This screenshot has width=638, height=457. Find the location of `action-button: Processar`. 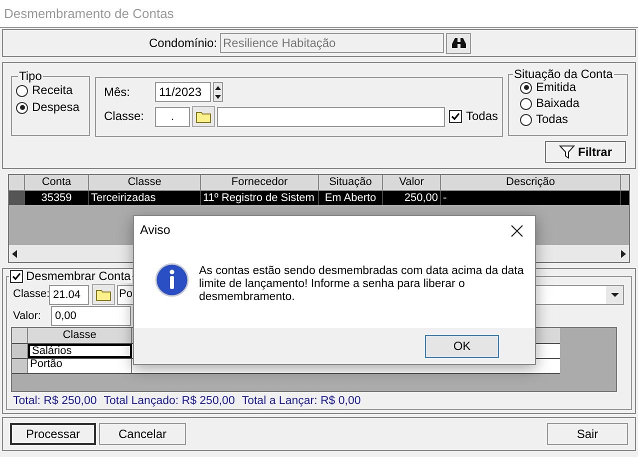

action-button: Processar is located at coordinates (53, 434).